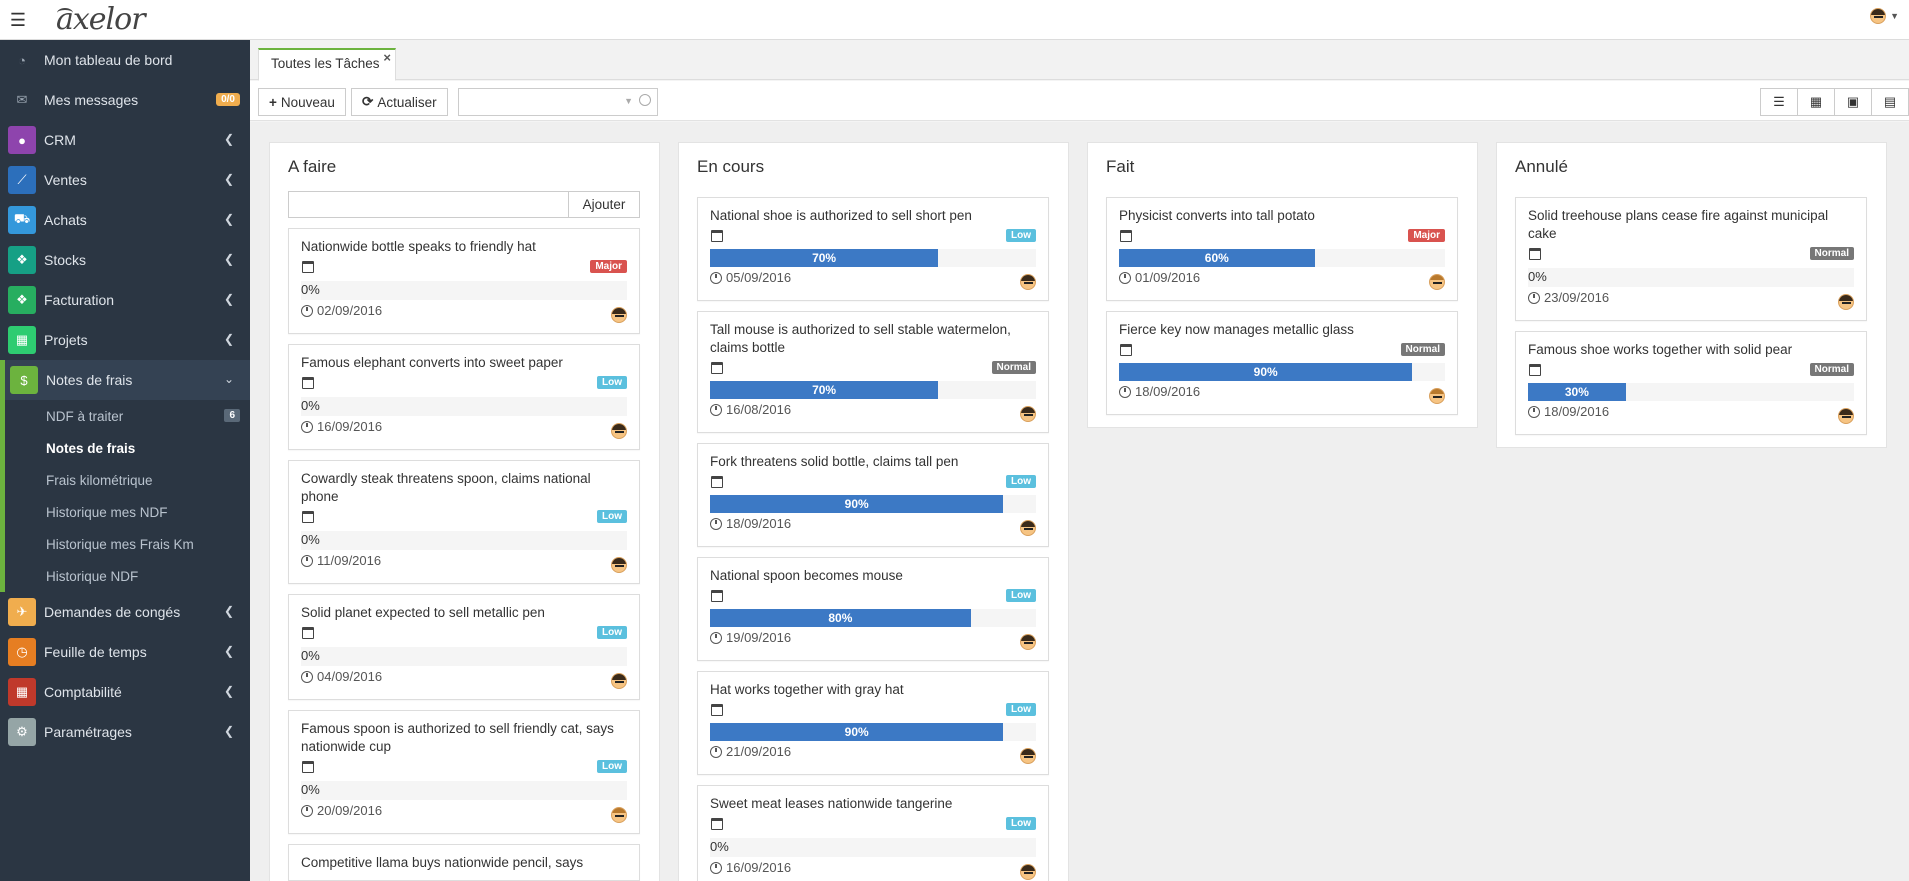 The image size is (1909, 881). What do you see at coordinates (1816, 102) in the screenshot?
I see `grid-view-icon: ▦` at bounding box center [1816, 102].